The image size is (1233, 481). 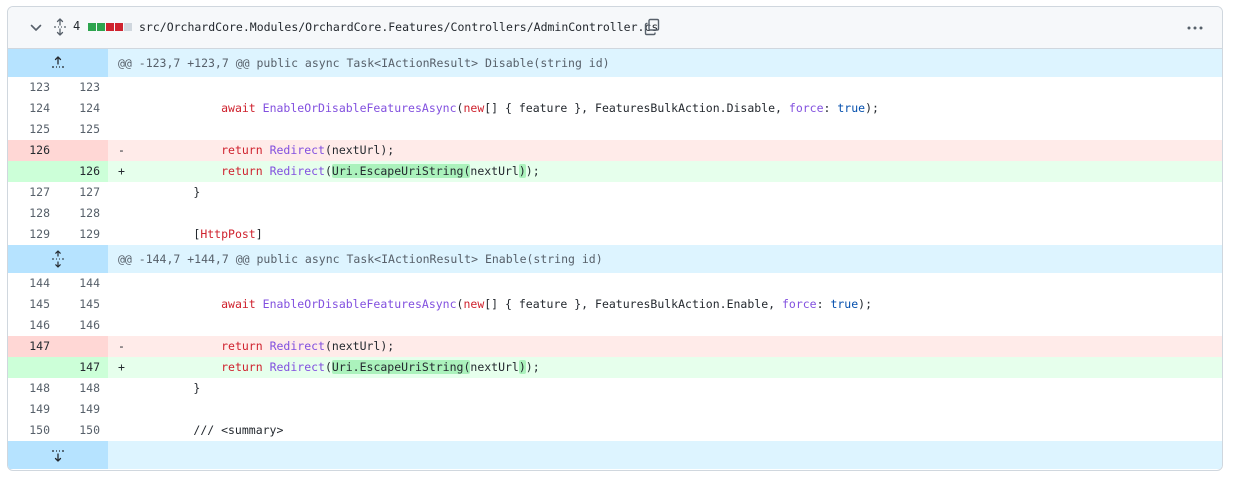 I want to click on new-line-number: 126, so click(x=83, y=171).